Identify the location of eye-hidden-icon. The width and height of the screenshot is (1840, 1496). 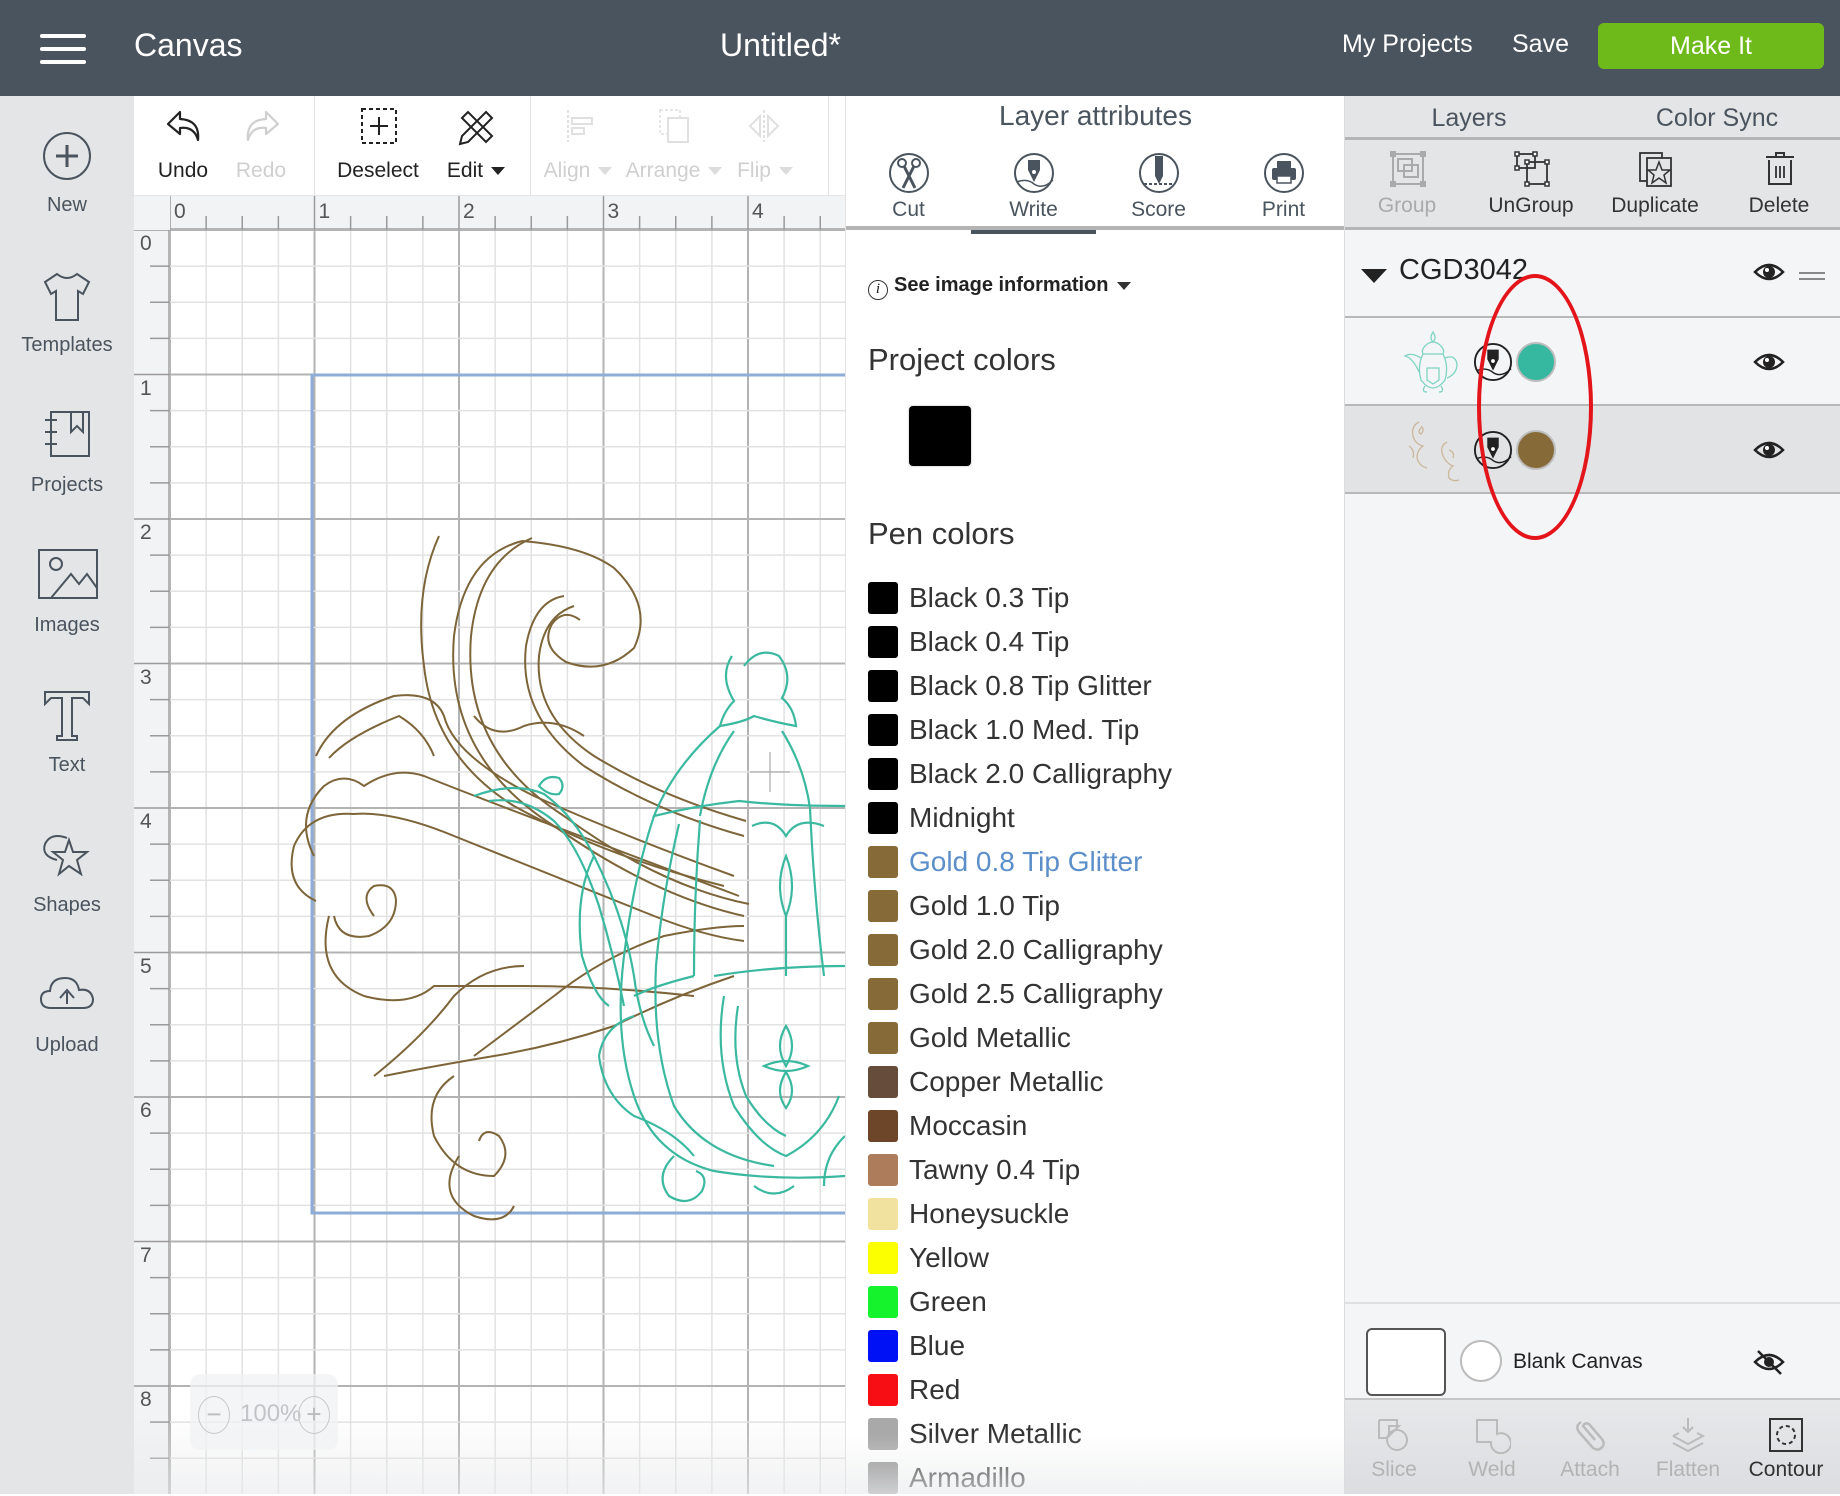
(1769, 1362).